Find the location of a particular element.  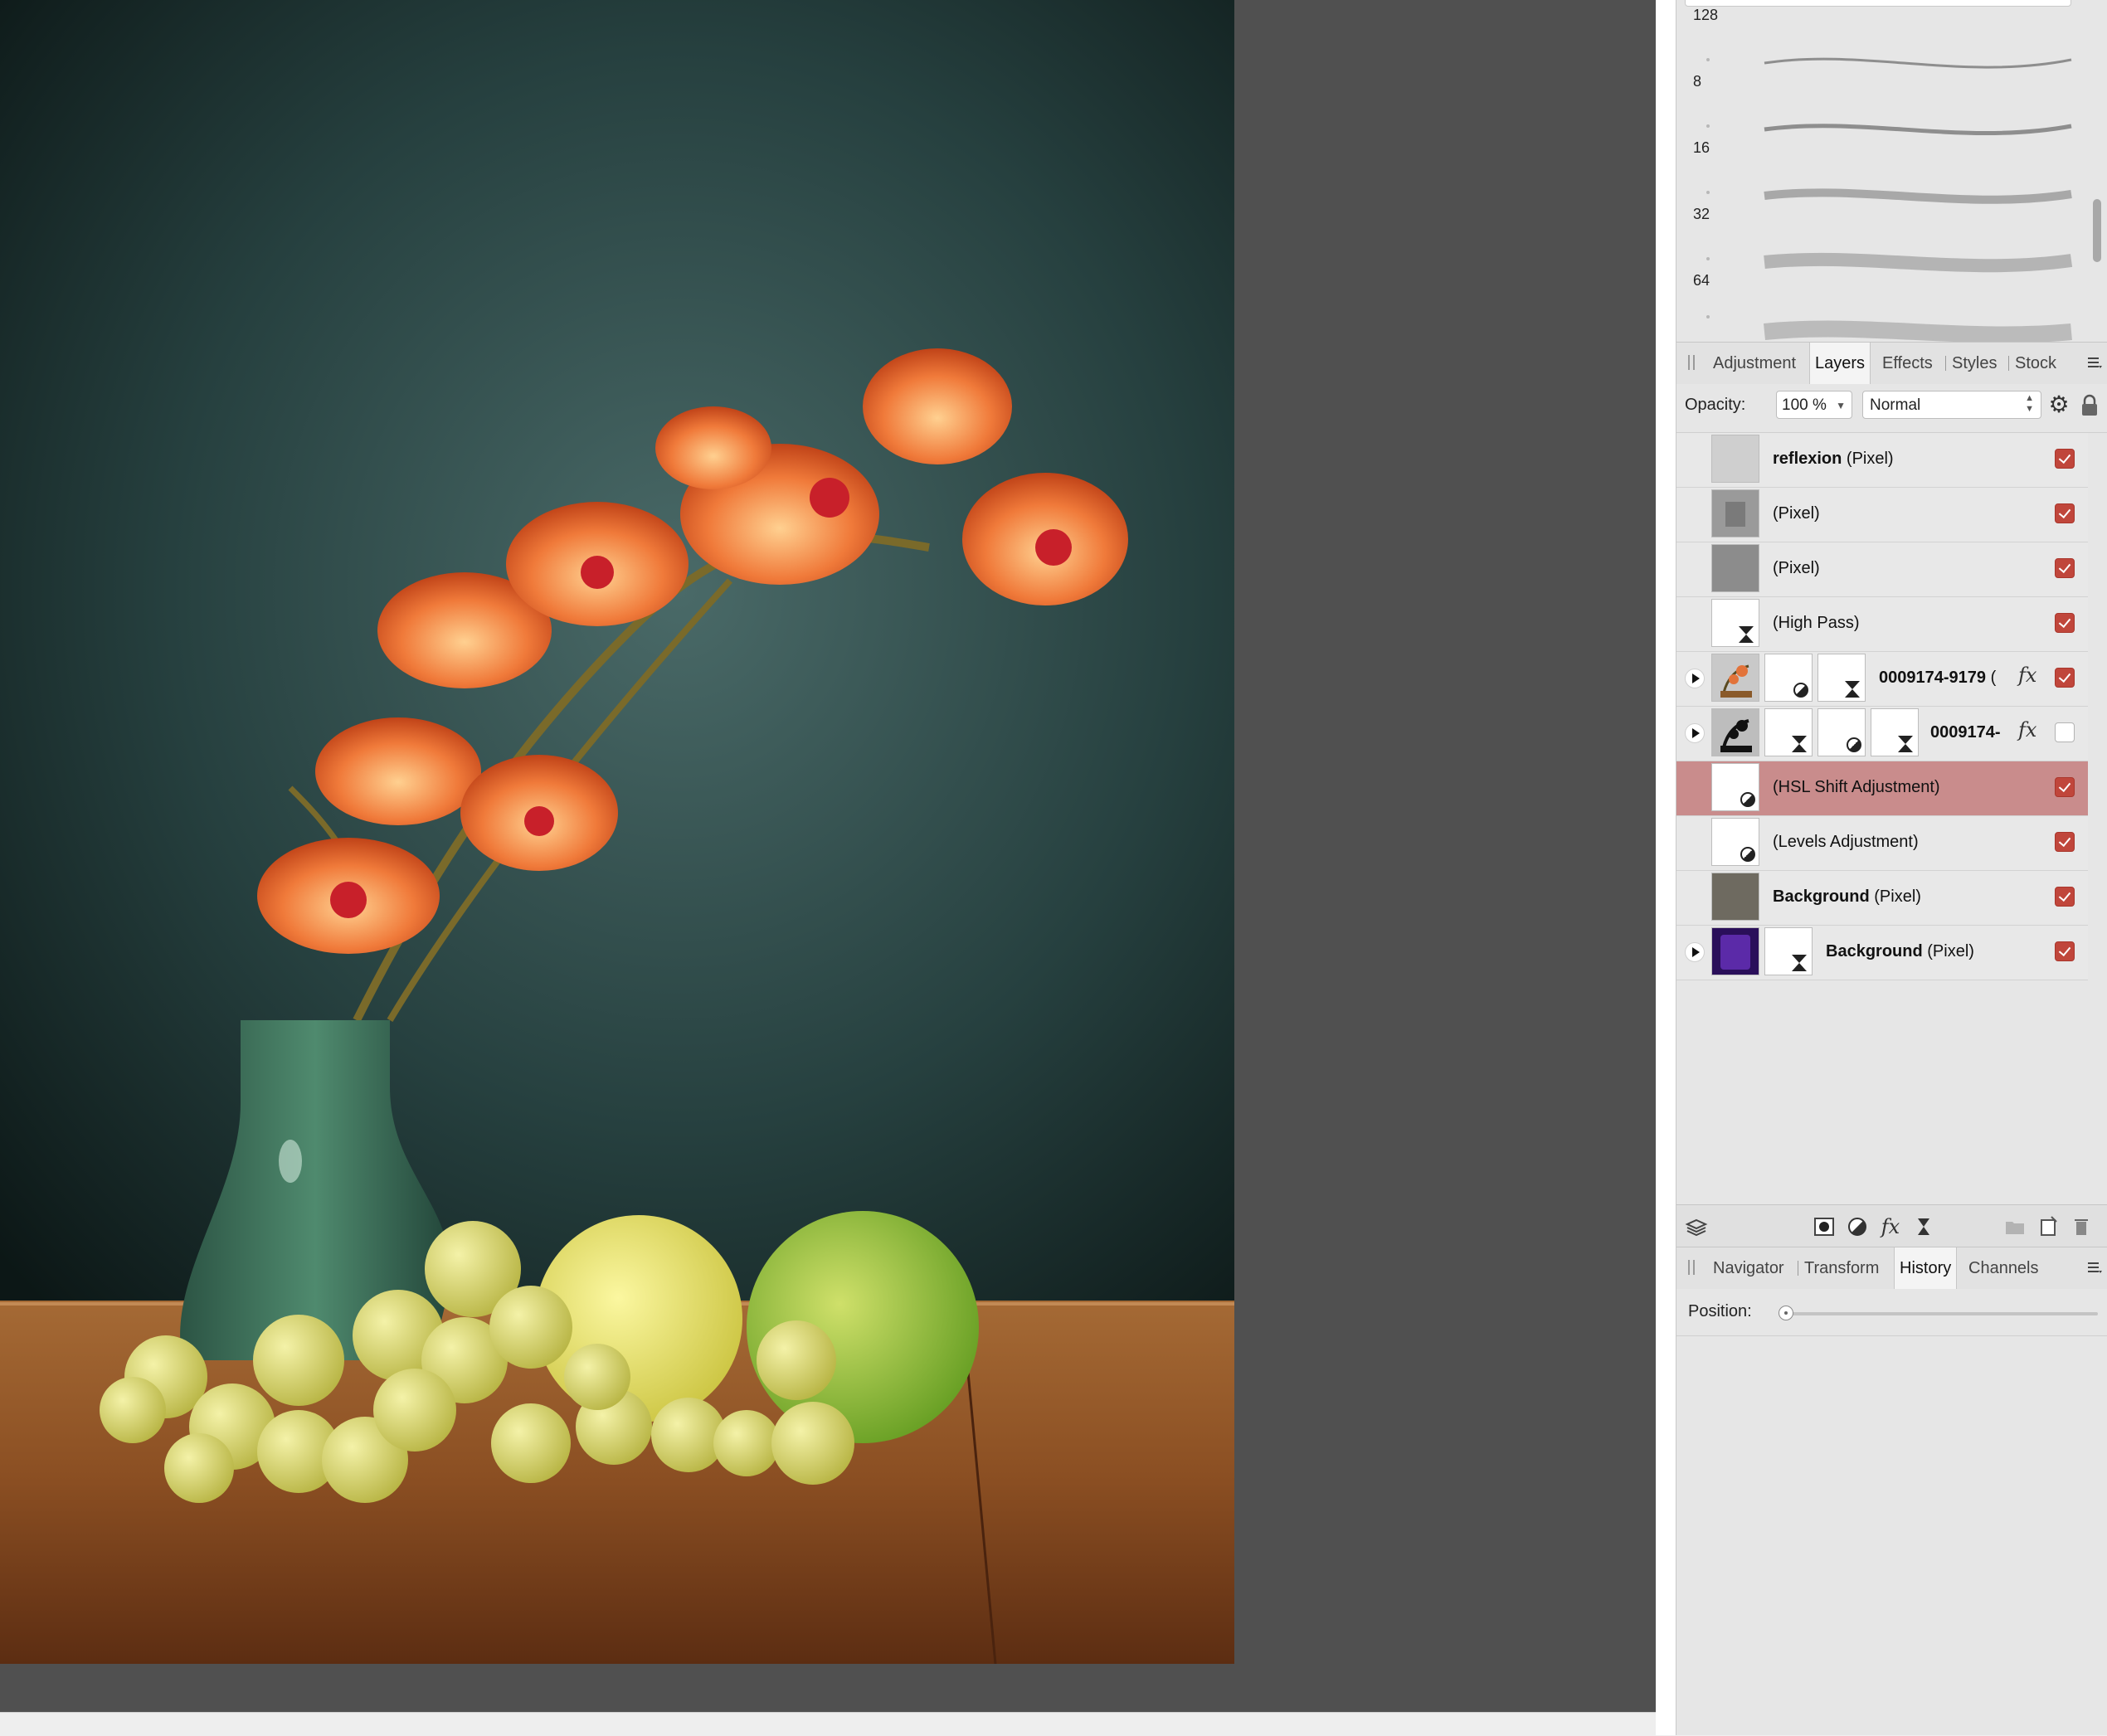

tab-effects: Effects is located at coordinates (1907, 363).